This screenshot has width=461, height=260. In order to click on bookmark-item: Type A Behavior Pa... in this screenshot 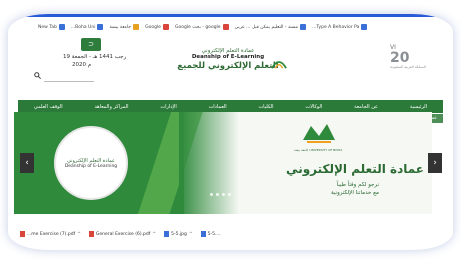, I will do `click(340, 27)`.